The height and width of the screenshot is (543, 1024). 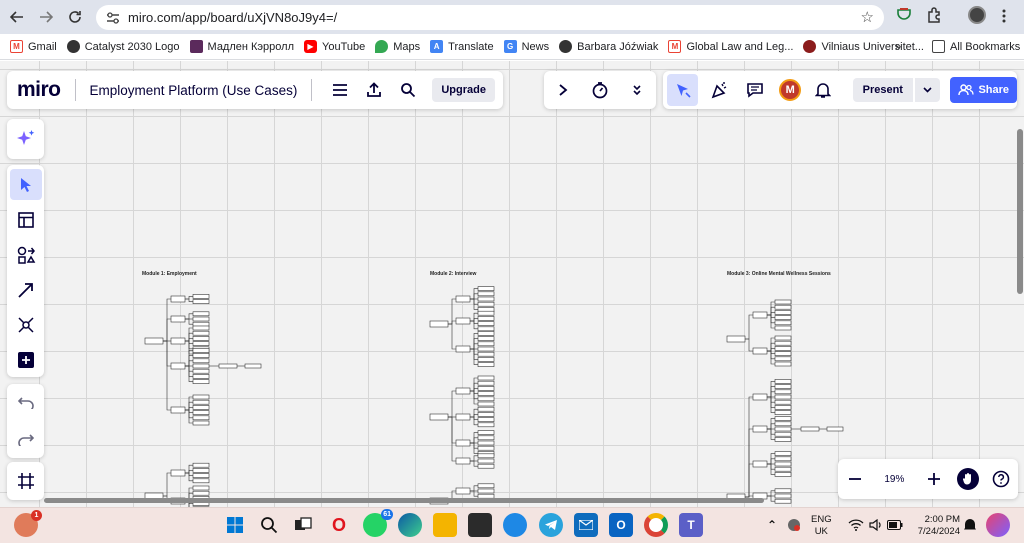 What do you see at coordinates (970, 525) in the screenshot?
I see `notification-bell-icon` at bounding box center [970, 525].